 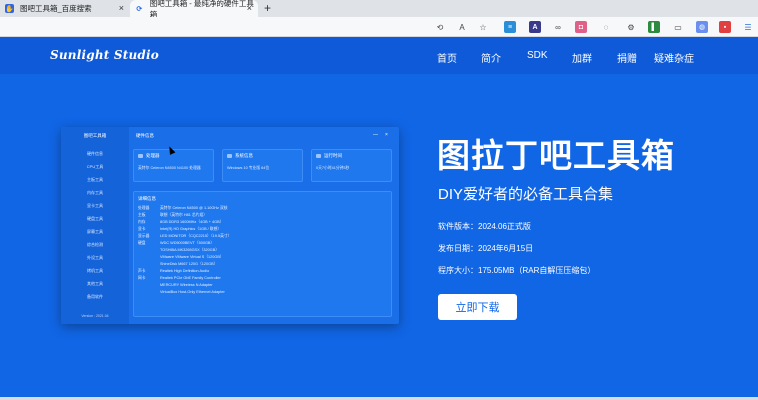 I want to click on new-tab-button: +, so click(x=267, y=8).